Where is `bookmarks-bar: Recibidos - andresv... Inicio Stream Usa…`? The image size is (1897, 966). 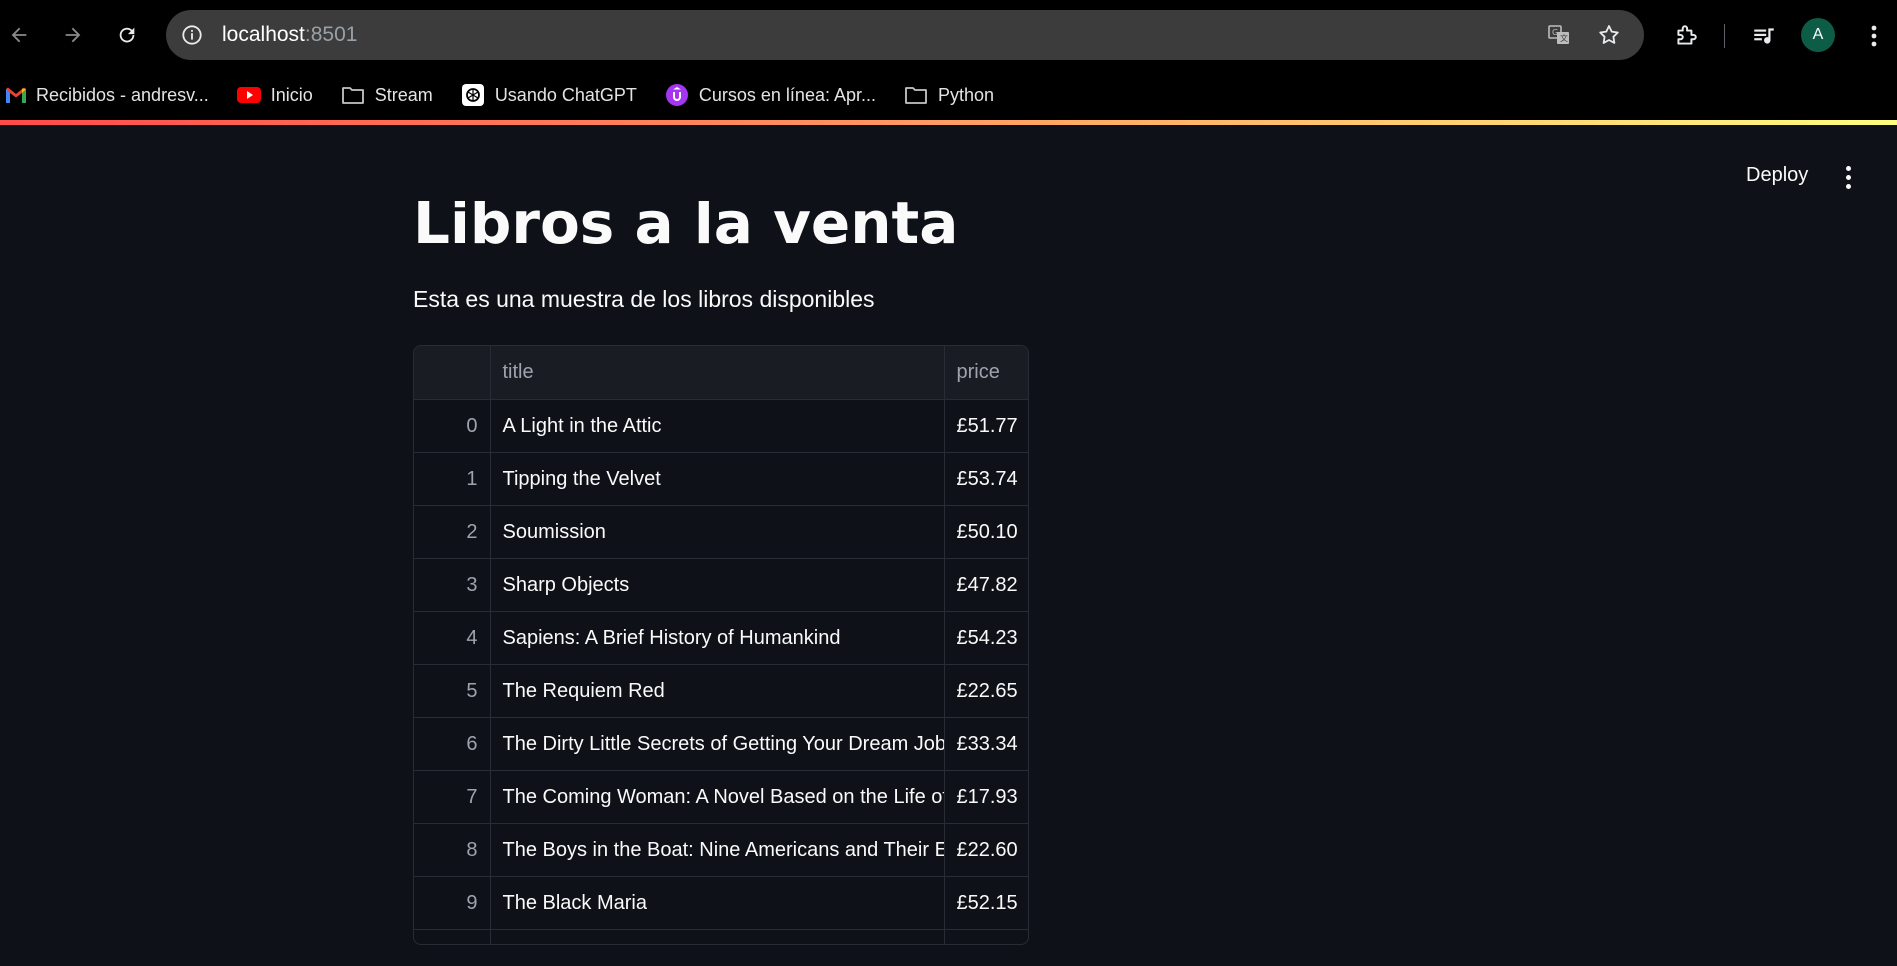 bookmarks-bar: Recibidos - andresv... Inicio Stream Usa… is located at coordinates (948, 95).